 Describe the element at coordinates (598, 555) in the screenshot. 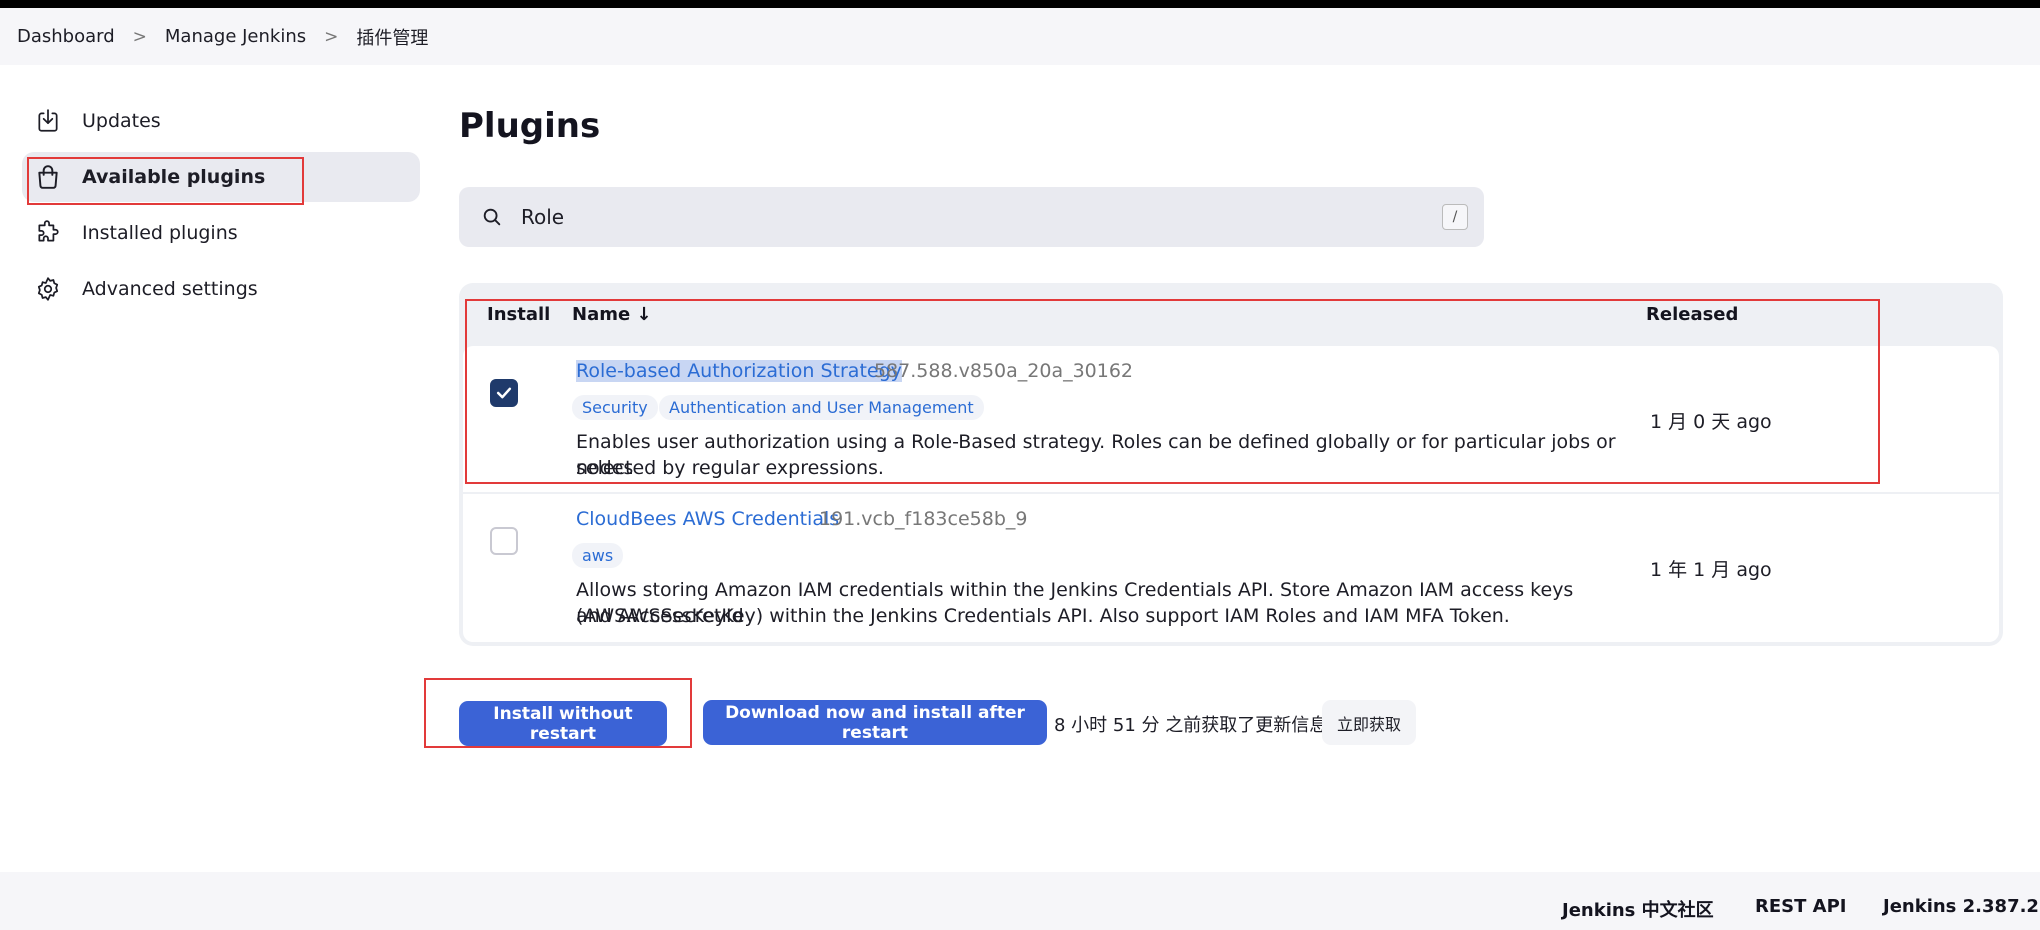

I see `plugin-tag: aws` at that location.